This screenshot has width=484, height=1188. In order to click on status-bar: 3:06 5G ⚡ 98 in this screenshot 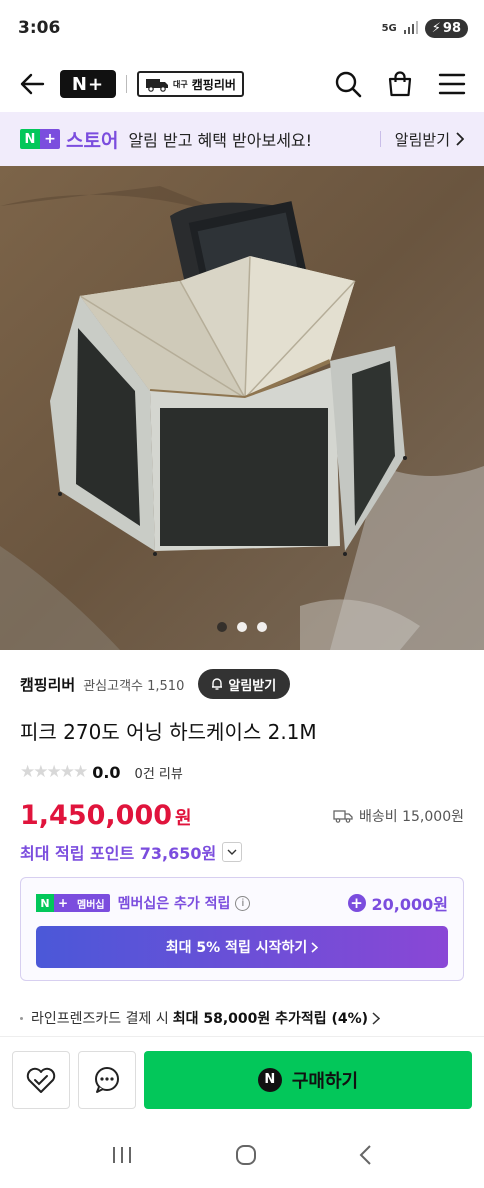, I will do `click(242, 28)`.